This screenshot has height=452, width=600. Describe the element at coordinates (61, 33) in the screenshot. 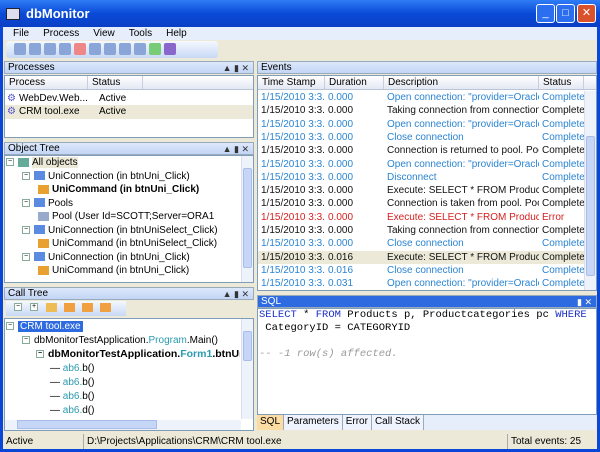

I see `menu-process: Process` at that location.